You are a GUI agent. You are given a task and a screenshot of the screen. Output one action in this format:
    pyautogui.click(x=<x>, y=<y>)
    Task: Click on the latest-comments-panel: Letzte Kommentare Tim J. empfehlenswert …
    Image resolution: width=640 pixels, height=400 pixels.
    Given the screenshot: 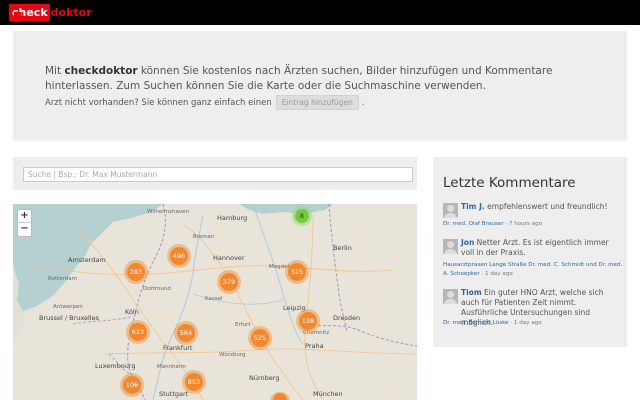 What is the action you would take?
    pyautogui.click(x=530, y=252)
    